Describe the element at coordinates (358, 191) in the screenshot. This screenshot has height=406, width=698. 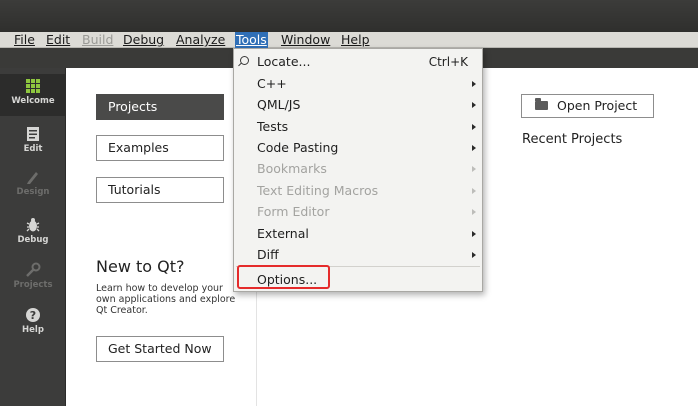
I see `menu-item-text-editing-macros: Text Editing Macros` at that location.